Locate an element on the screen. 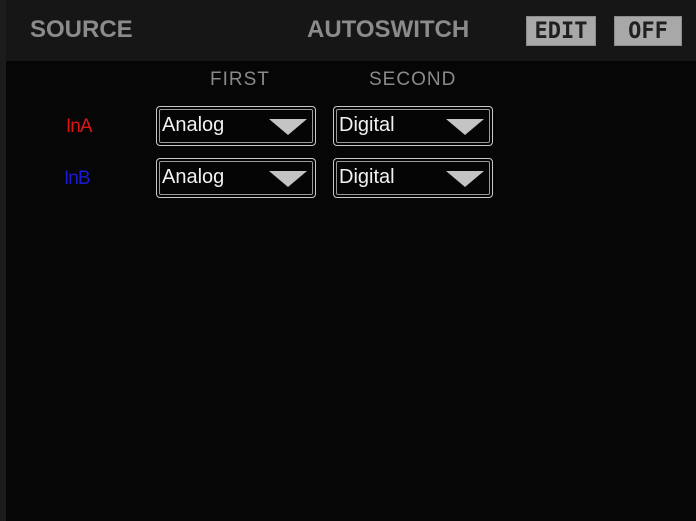 This screenshot has width=696, height=521. inb-first-select: Analog is located at coordinates (236, 178).